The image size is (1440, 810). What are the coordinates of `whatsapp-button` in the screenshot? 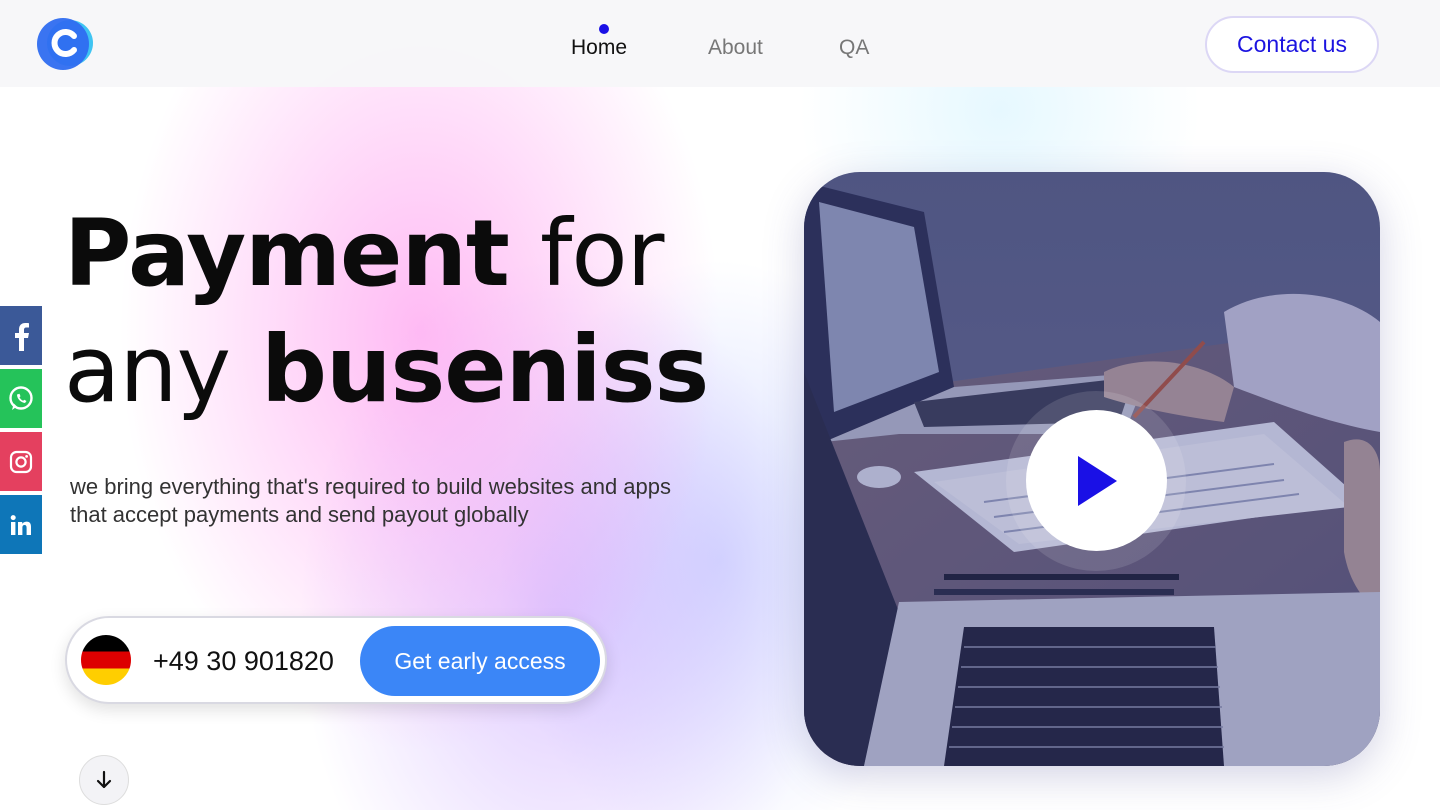 It's located at (21, 398).